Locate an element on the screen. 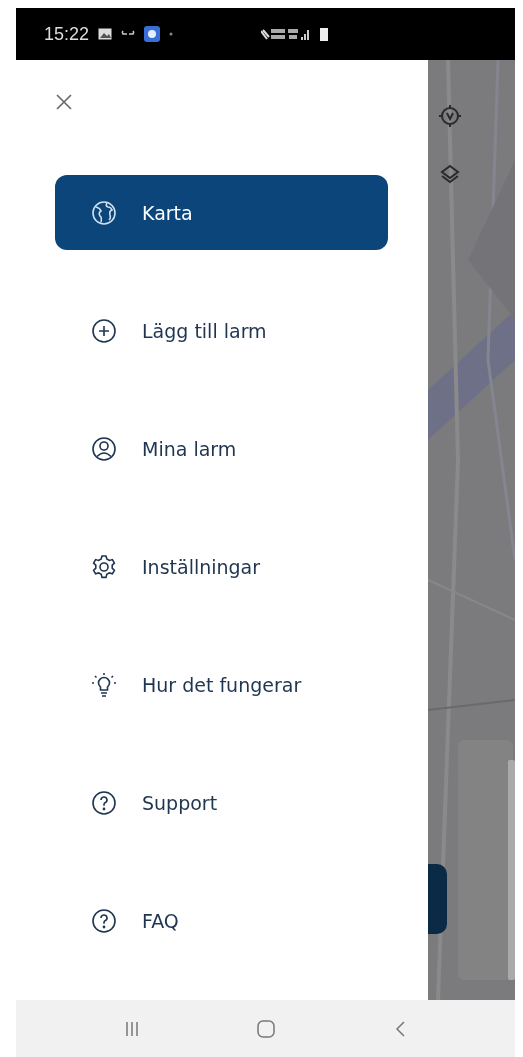 The image size is (523, 1057). menu-item: Support is located at coordinates (221, 802).